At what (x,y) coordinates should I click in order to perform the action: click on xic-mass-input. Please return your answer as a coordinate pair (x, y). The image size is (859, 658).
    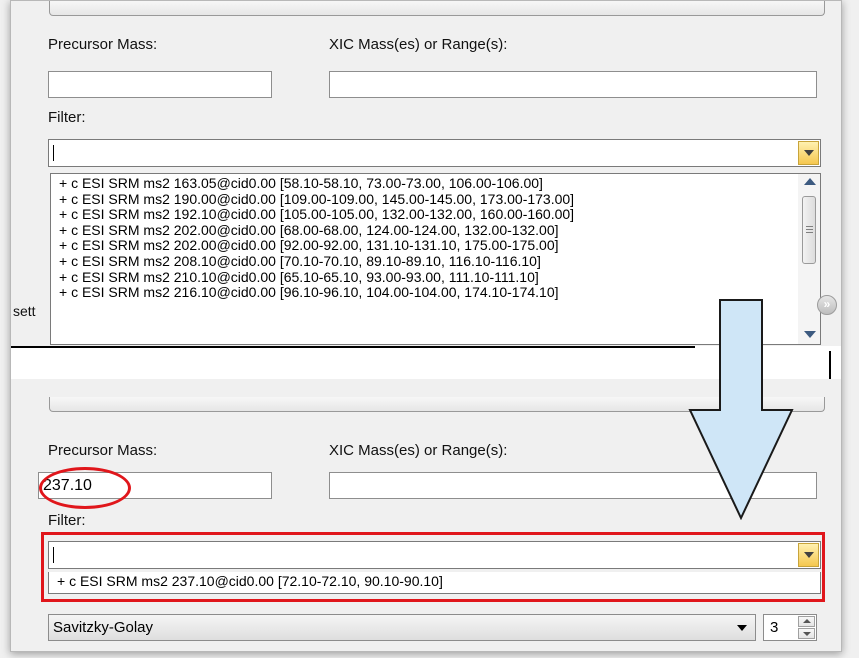
    Looking at the image, I should click on (573, 84).